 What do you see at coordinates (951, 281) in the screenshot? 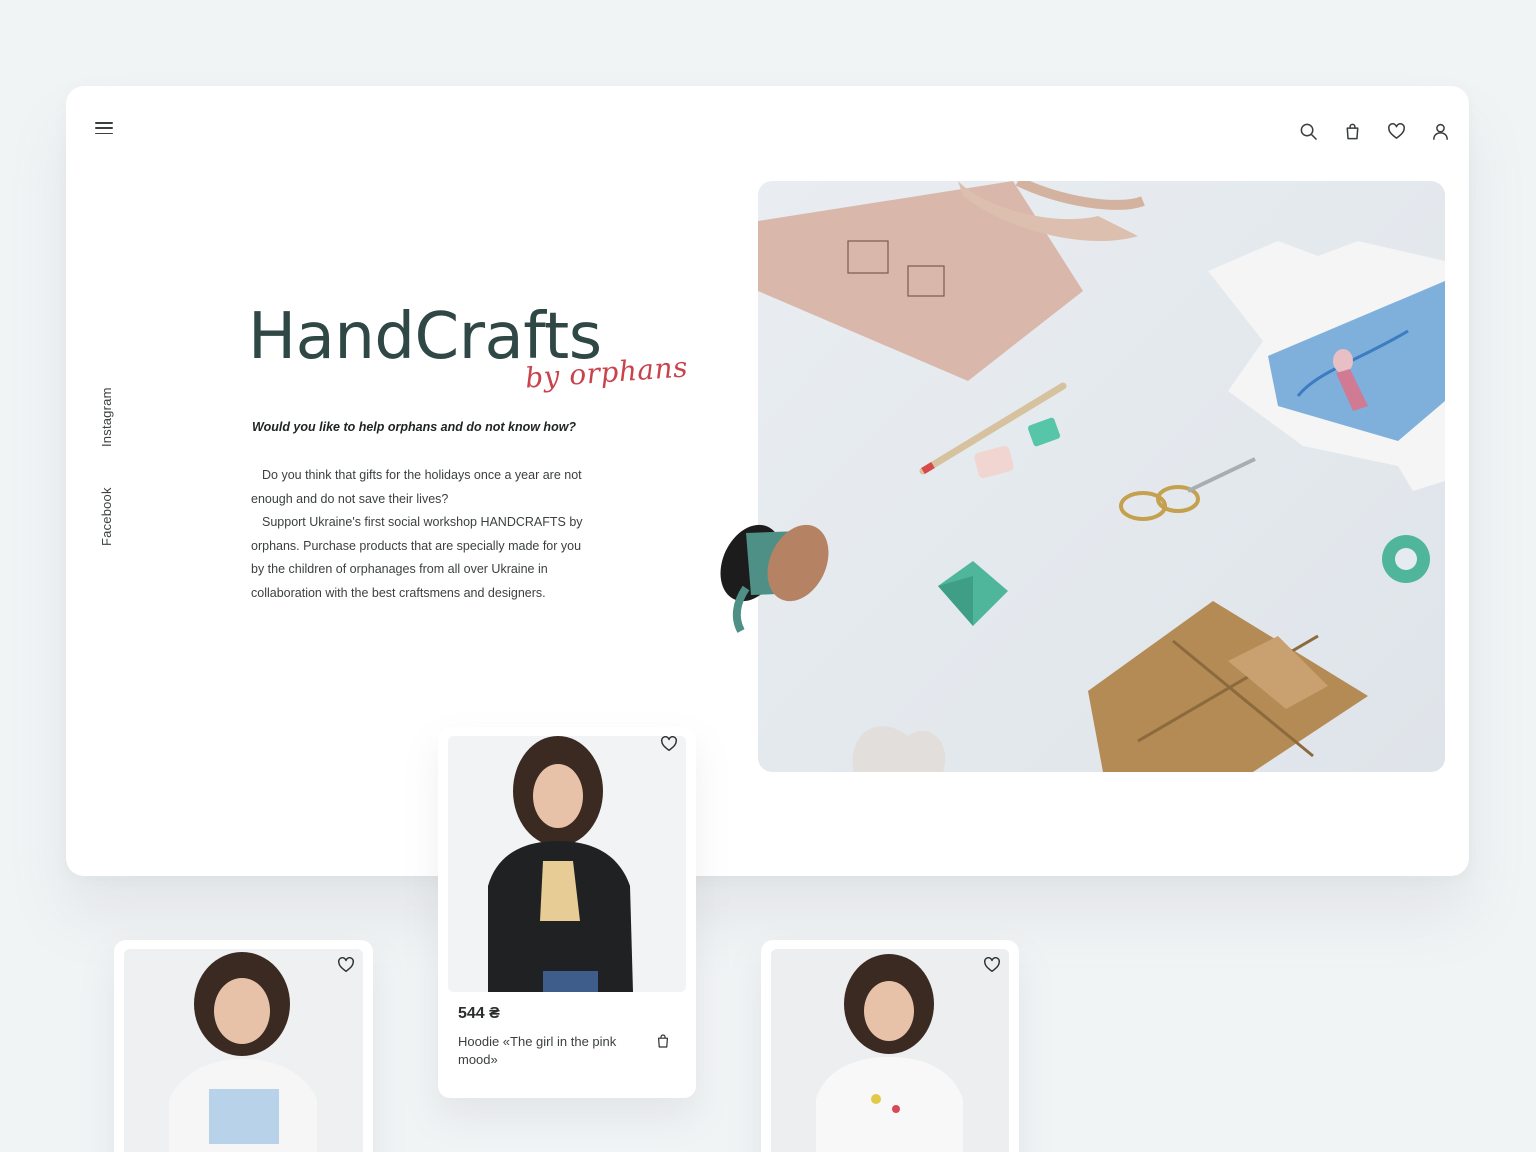
I see `tote-bag-image` at bounding box center [951, 281].